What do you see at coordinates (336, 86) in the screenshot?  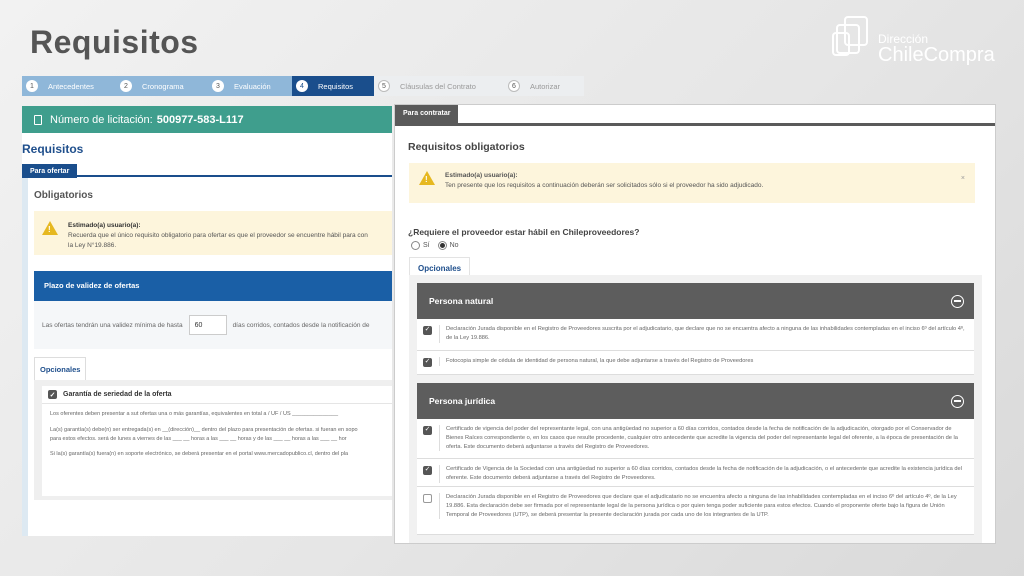 I see `step-label: Requisitos` at bounding box center [336, 86].